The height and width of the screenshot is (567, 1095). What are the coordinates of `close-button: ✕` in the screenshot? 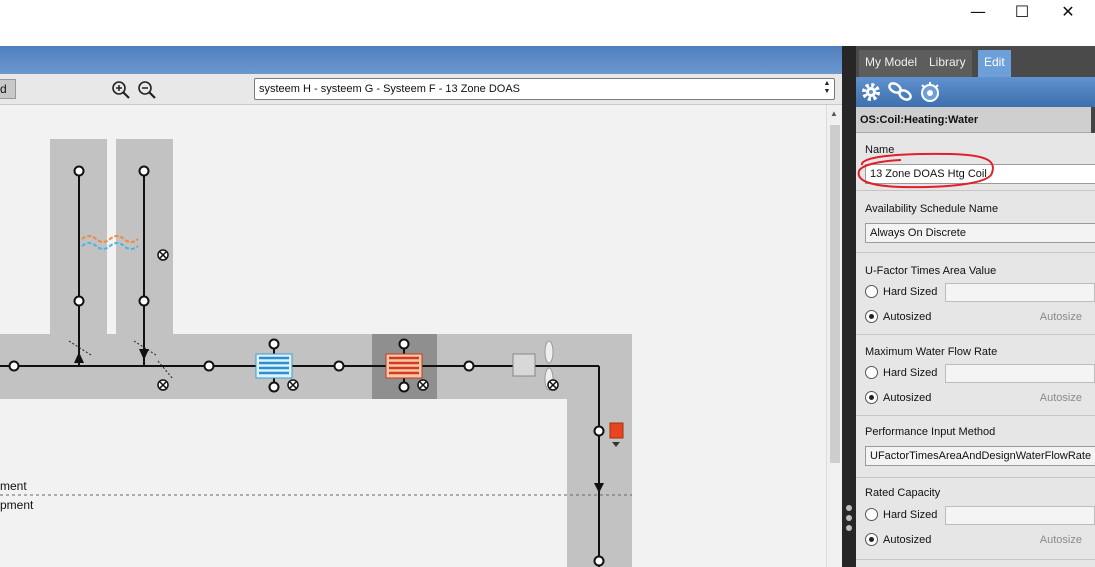 It's located at (1068, 11).